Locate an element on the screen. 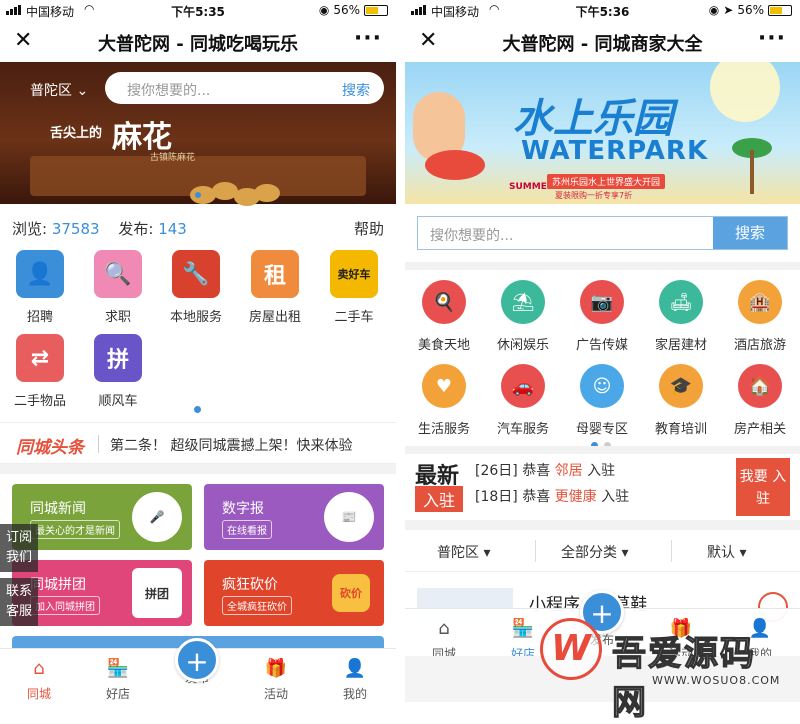  category-real-estate: 🏠 房产相关 is located at coordinates (760, 400).